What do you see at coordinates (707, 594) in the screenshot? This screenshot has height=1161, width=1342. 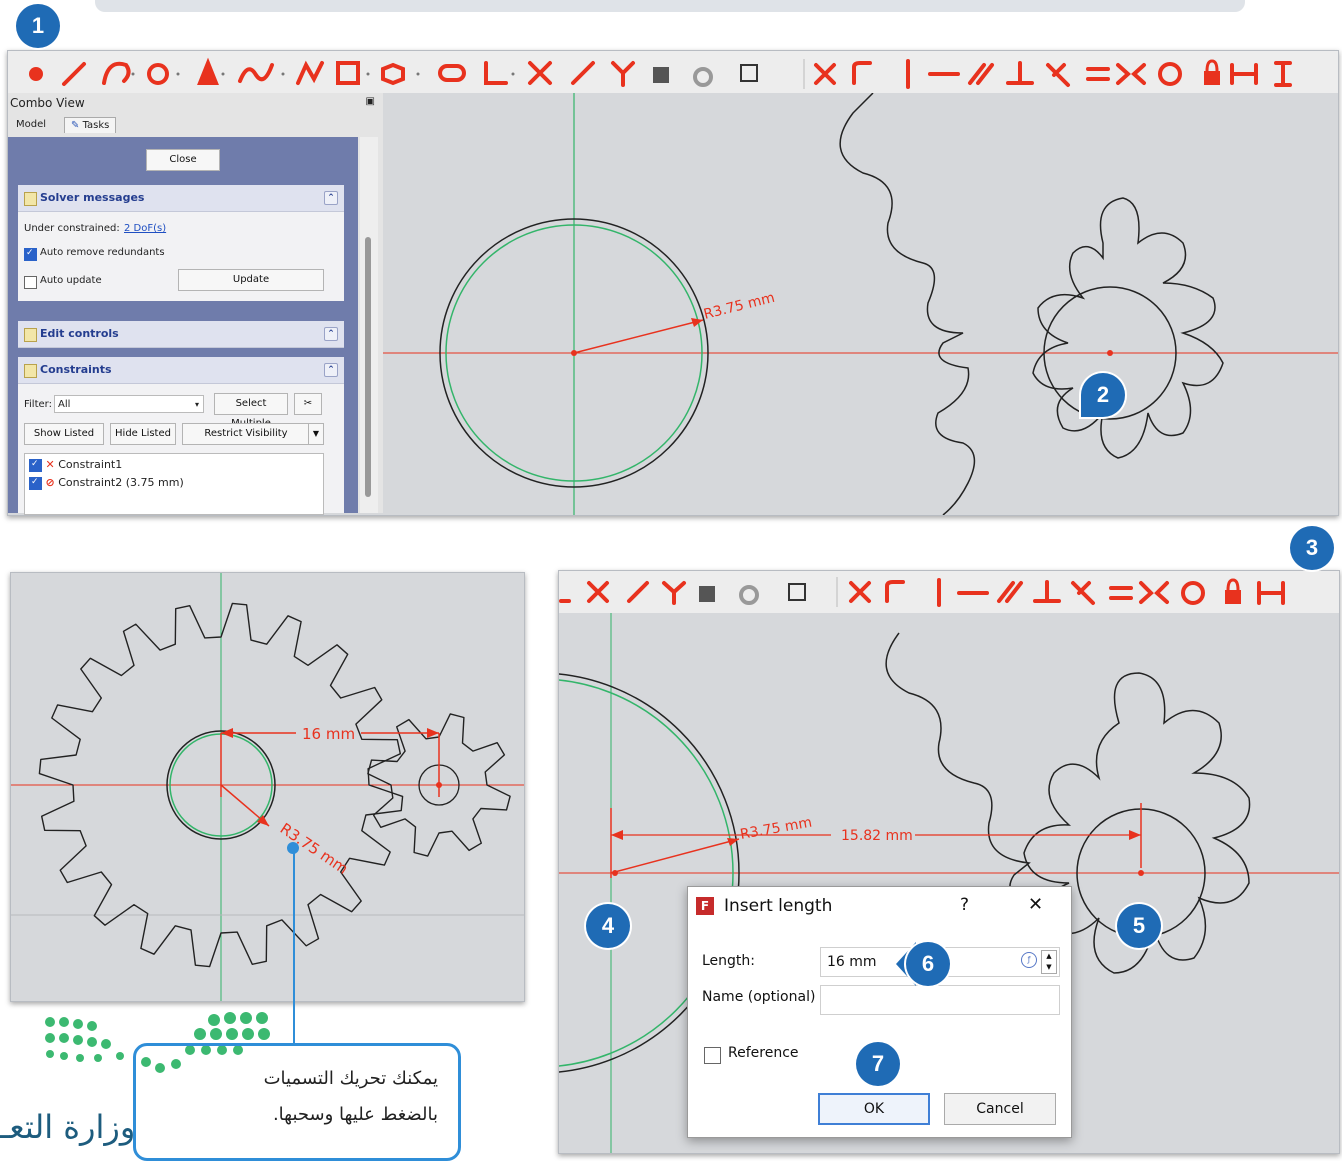 I see `external-geometry-icon` at bounding box center [707, 594].